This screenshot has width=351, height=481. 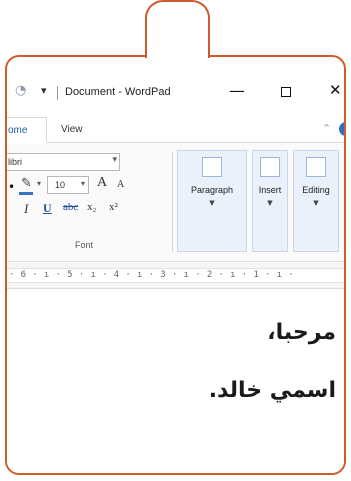 I want to click on font-group-label: Font, so click(x=84, y=245).